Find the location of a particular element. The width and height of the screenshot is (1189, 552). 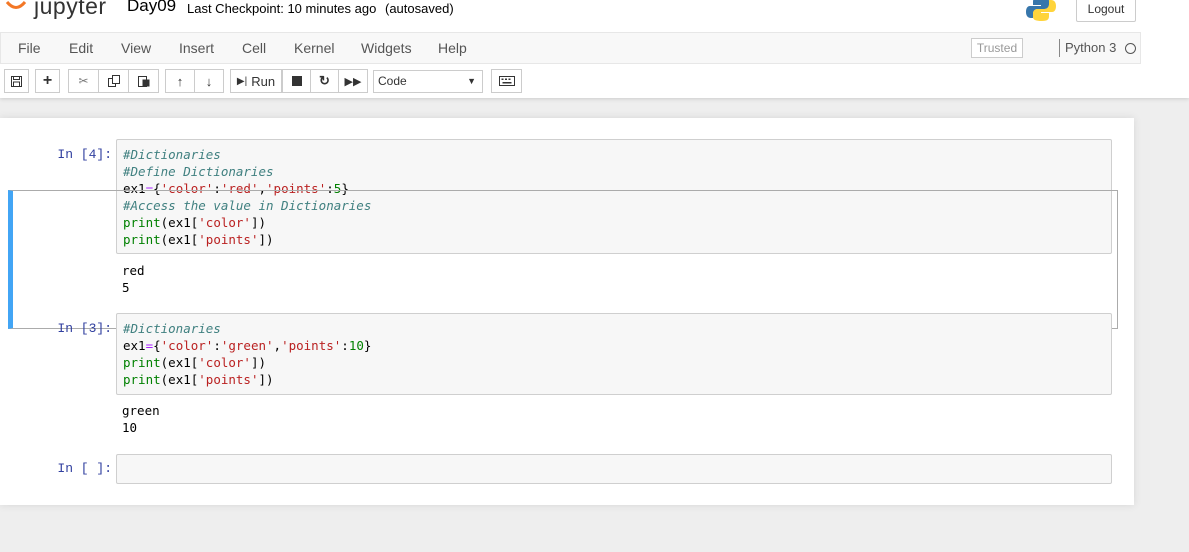

output-line: 10 is located at coordinates (130, 427).